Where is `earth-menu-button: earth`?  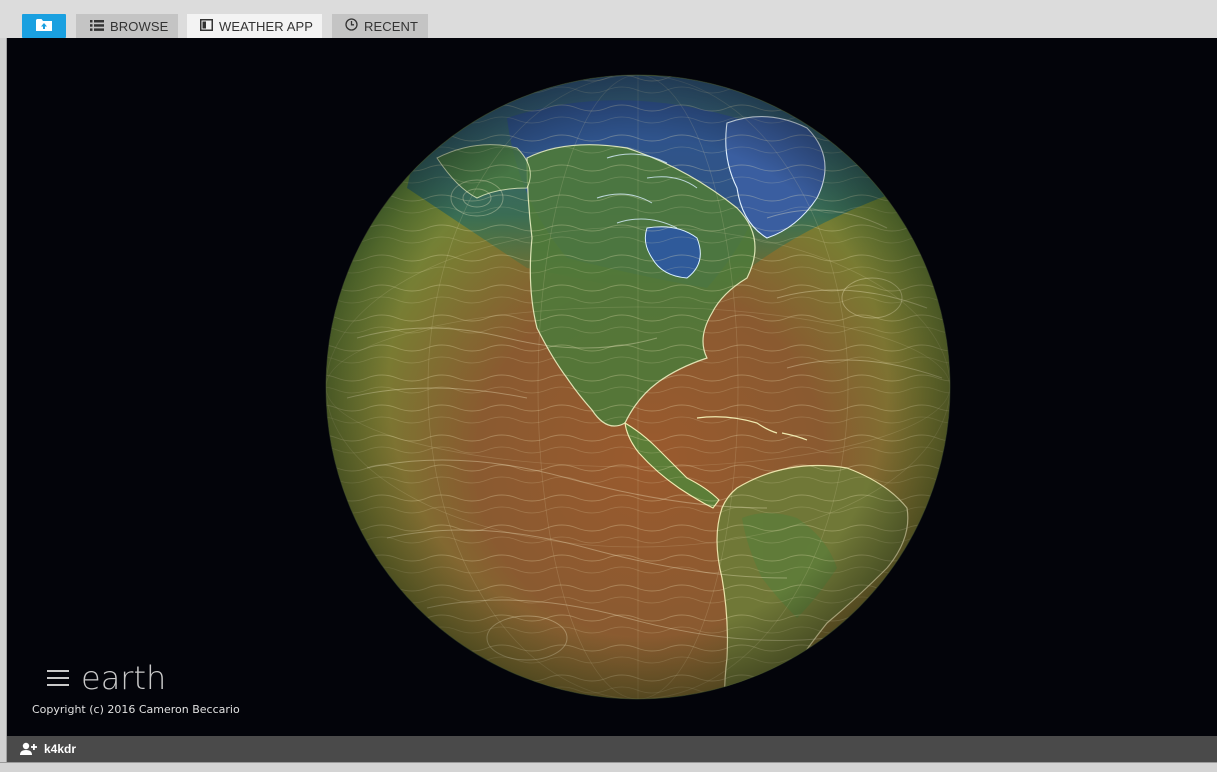 earth-menu-button: earth is located at coordinates (106, 678).